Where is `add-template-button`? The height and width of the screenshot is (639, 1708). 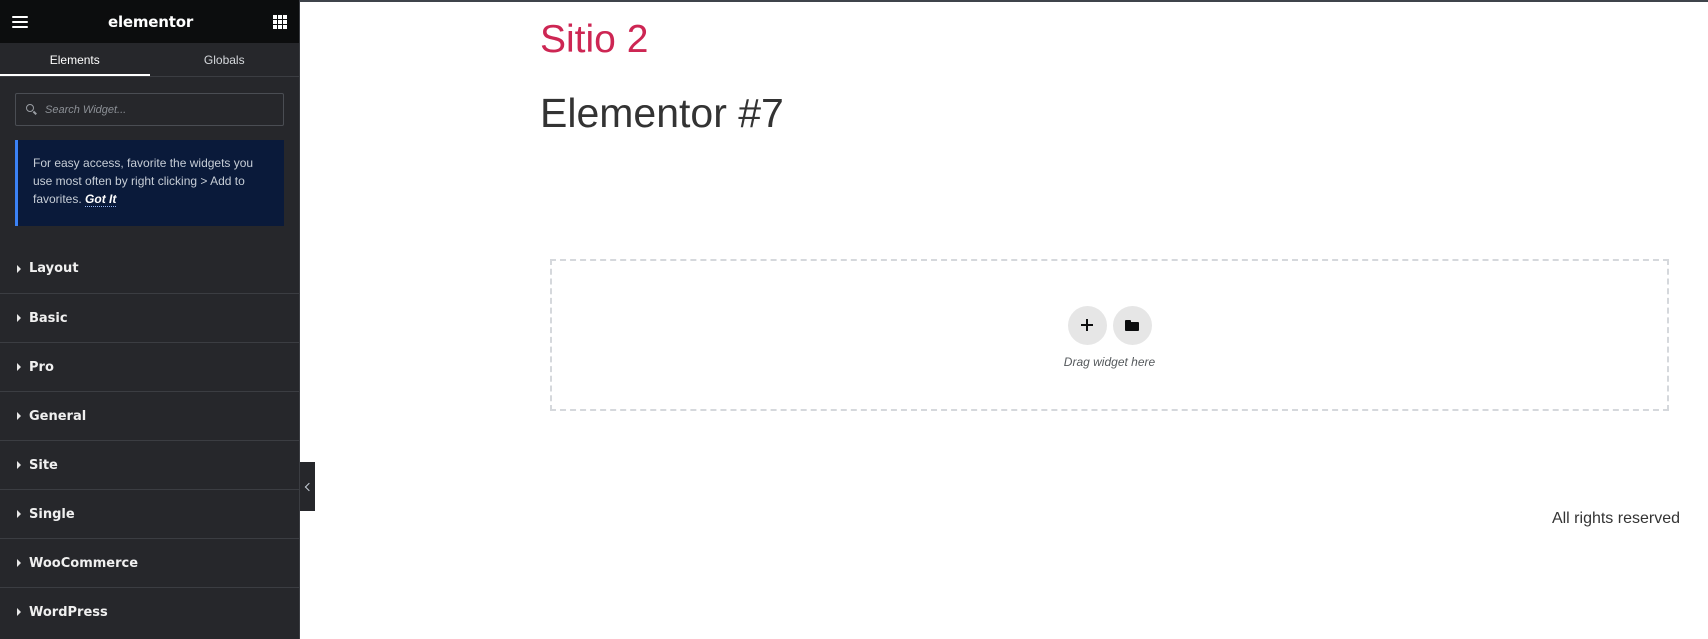 add-template-button is located at coordinates (1132, 325).